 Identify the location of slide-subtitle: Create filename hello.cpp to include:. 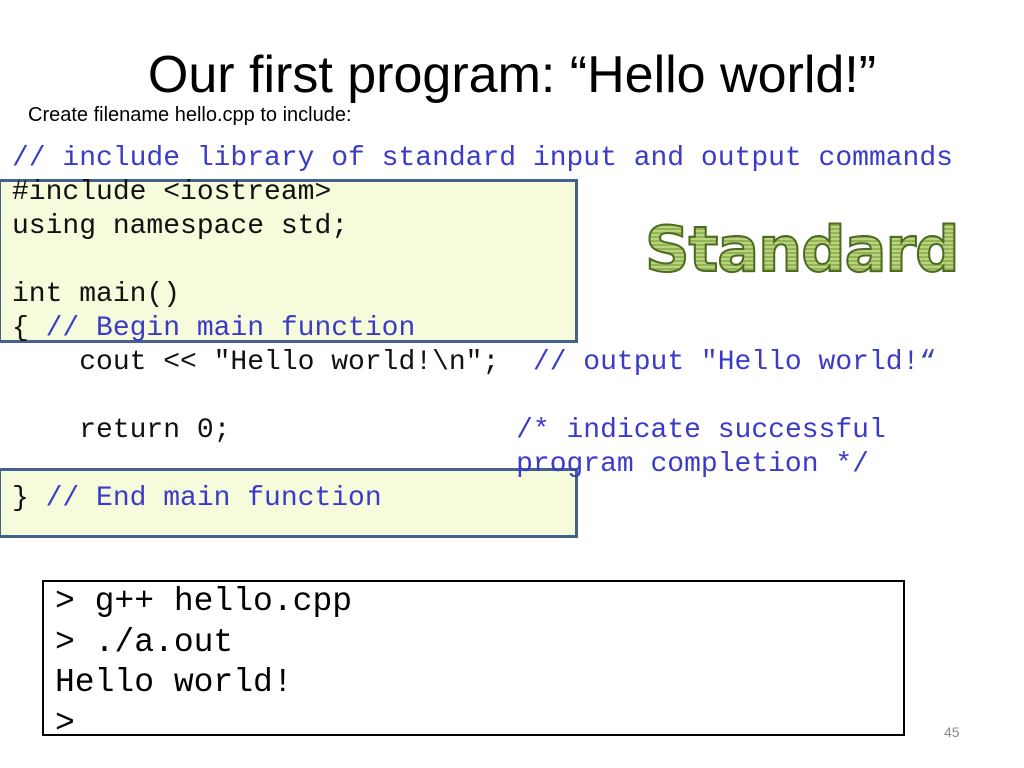
(190, 115).